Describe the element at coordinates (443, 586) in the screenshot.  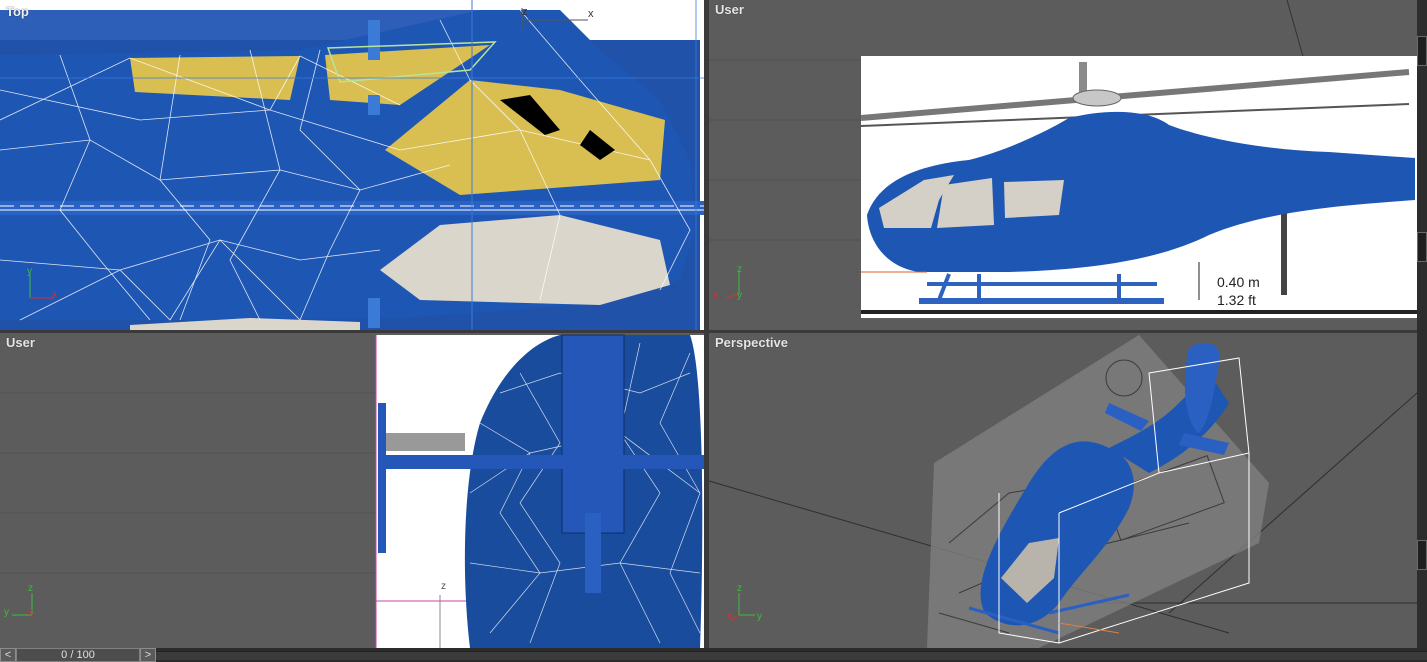
I see `user-left-center-axis-z: z` at that location.